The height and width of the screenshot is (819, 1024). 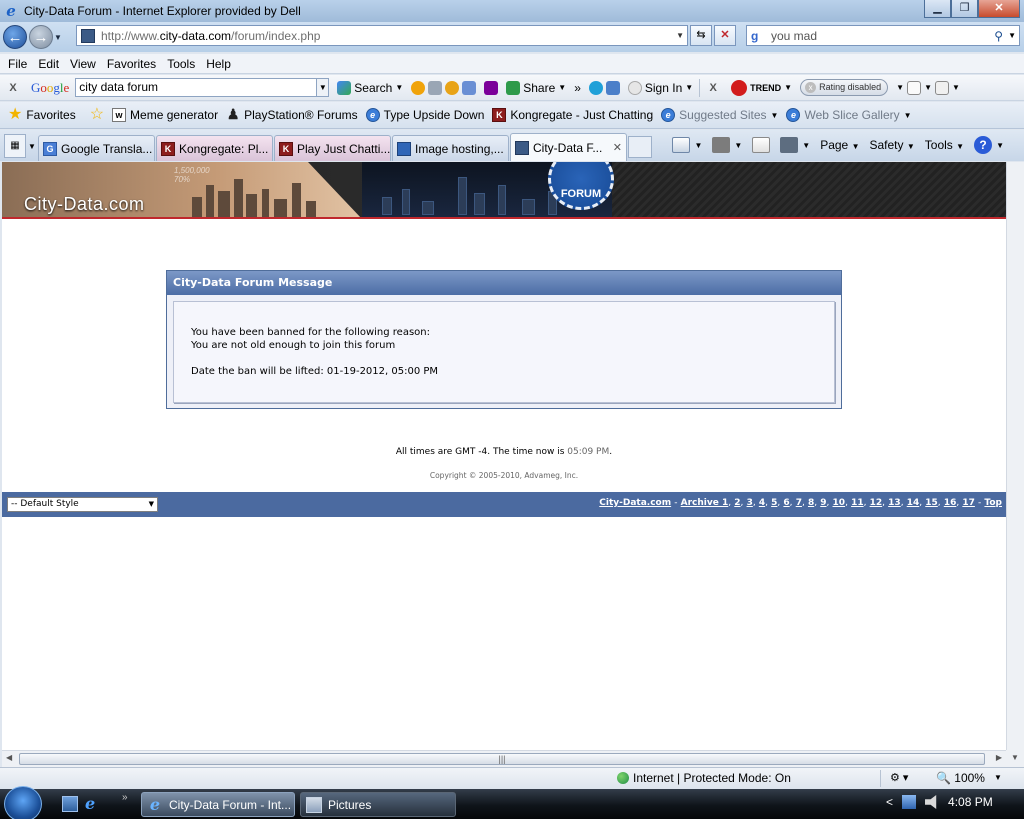 I want to click on ie-quicklaunch-icon: e, so click(x=93, y=804).